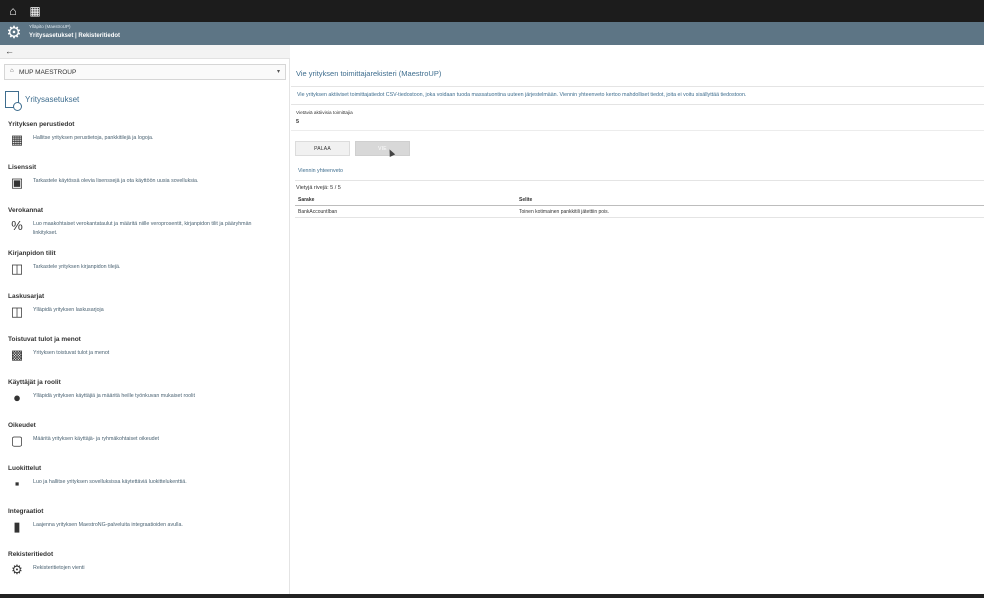 The width and height of the screenshot is (984, 598). Describe the element at coordinates (382, 148) in the screenshot. I see `export-button: VIE` at that location.